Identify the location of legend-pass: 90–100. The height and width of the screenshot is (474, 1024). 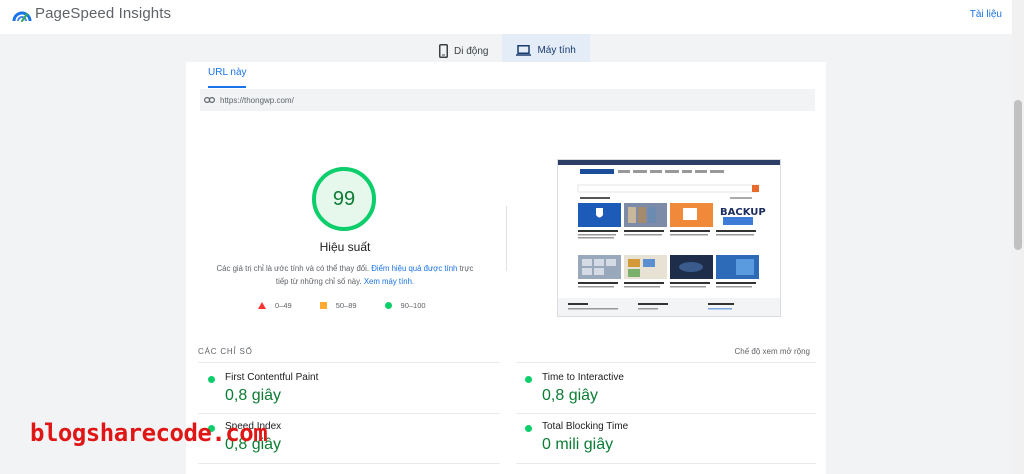
(405, 305).